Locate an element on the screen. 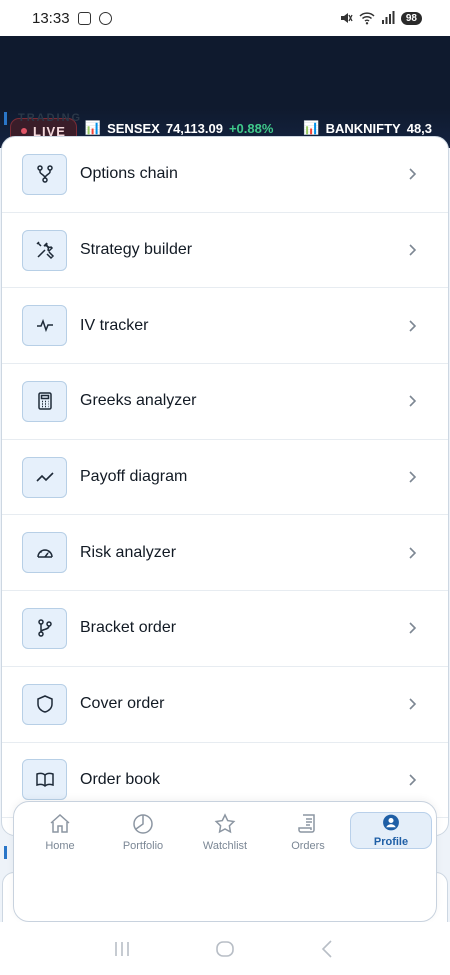  section-accent-bar is located at coordinates (5, 852).